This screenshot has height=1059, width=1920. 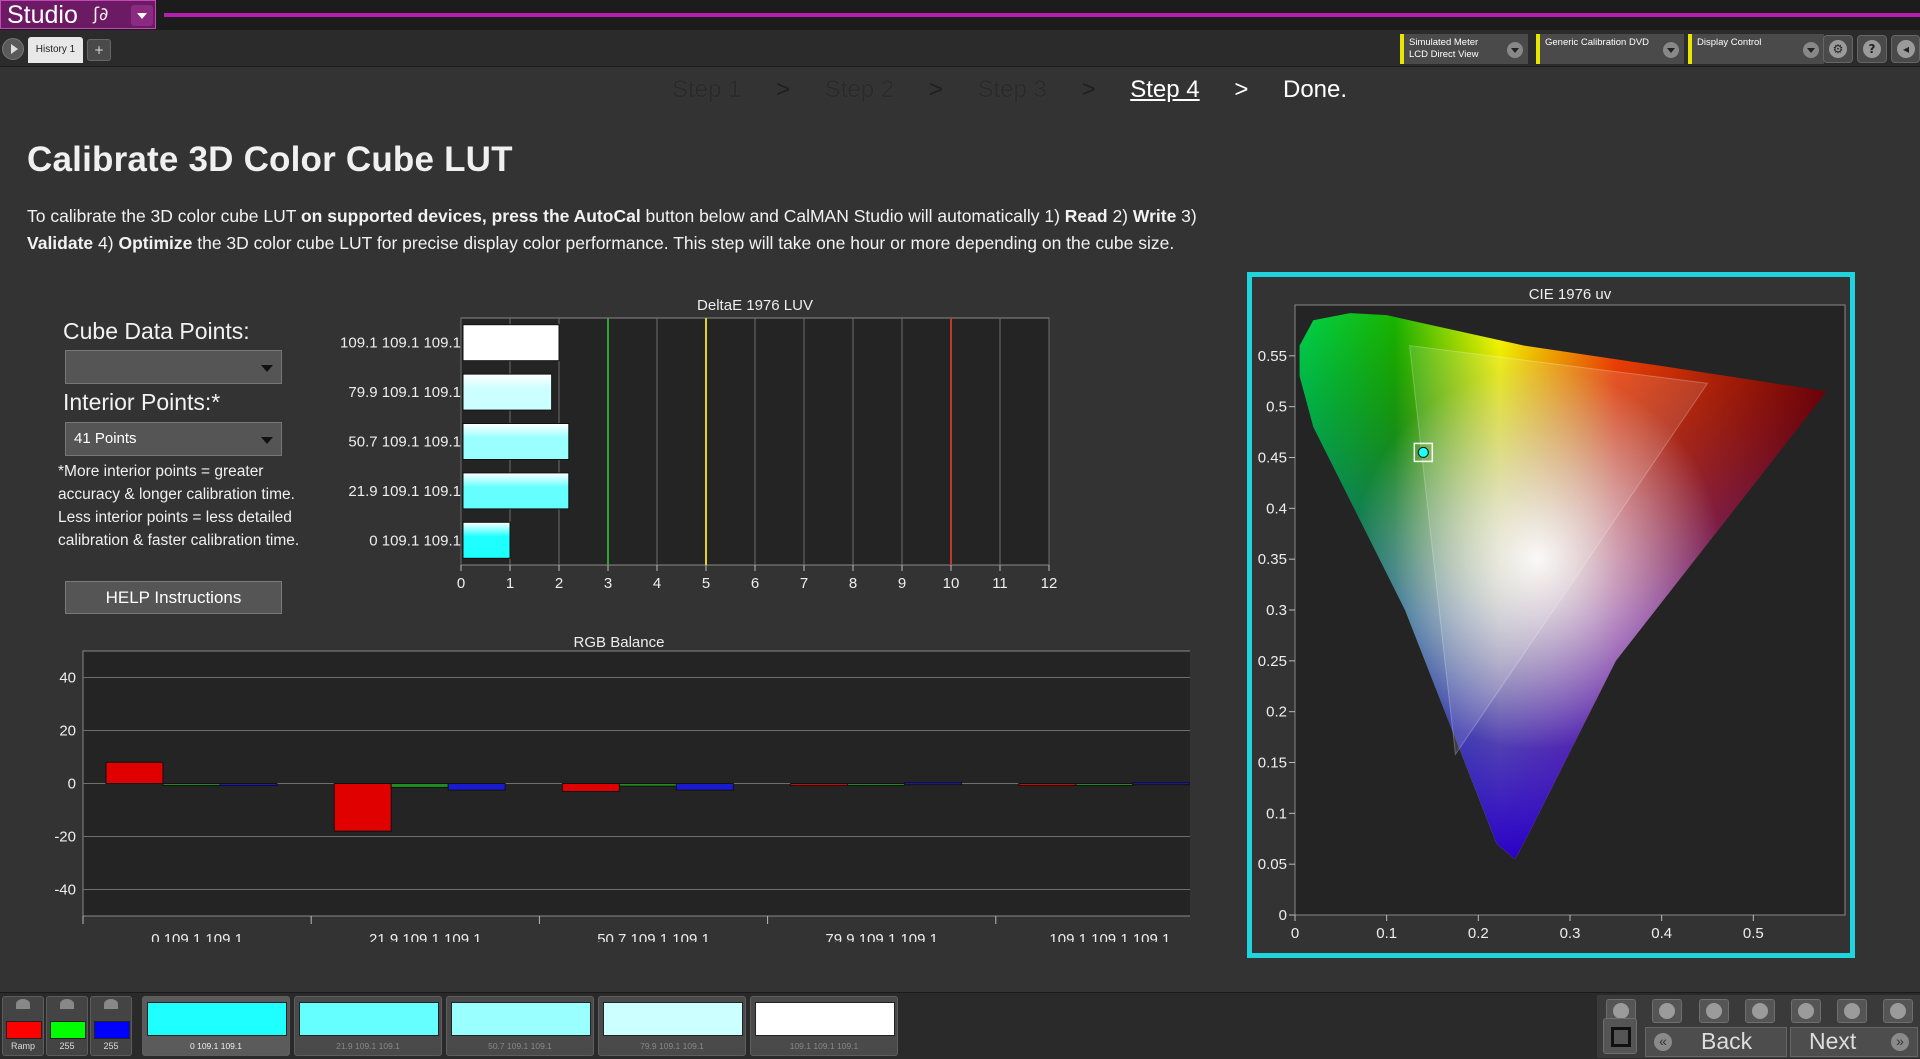 I want to click on x-tick-label: 0 109.1 109.1, so click(x=197, y=936).